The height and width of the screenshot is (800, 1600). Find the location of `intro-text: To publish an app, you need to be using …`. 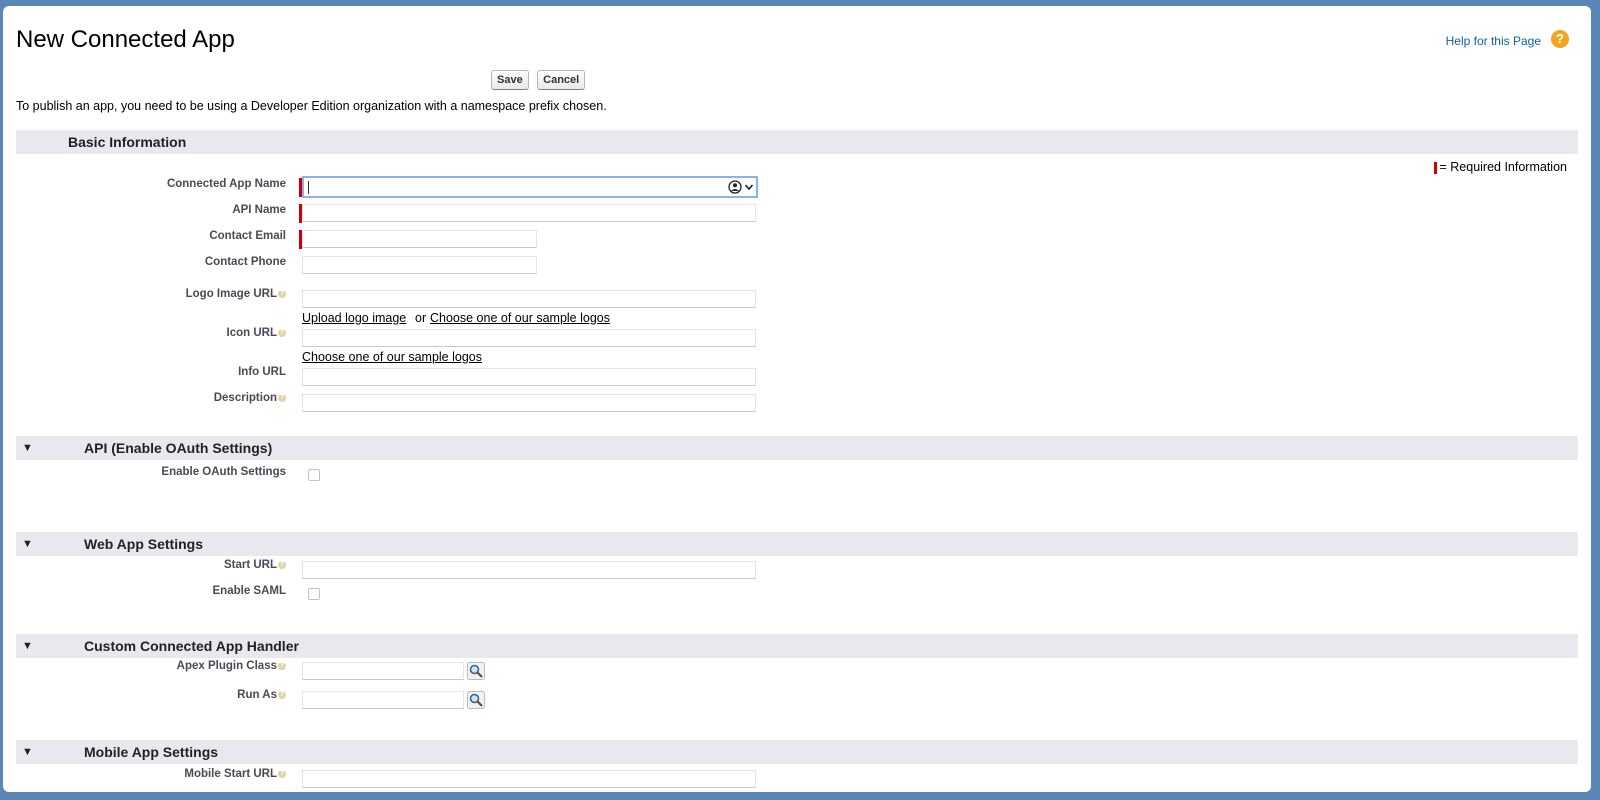

intro-text: To publish an app, you need to be using … is located at coordinates (311, 106).